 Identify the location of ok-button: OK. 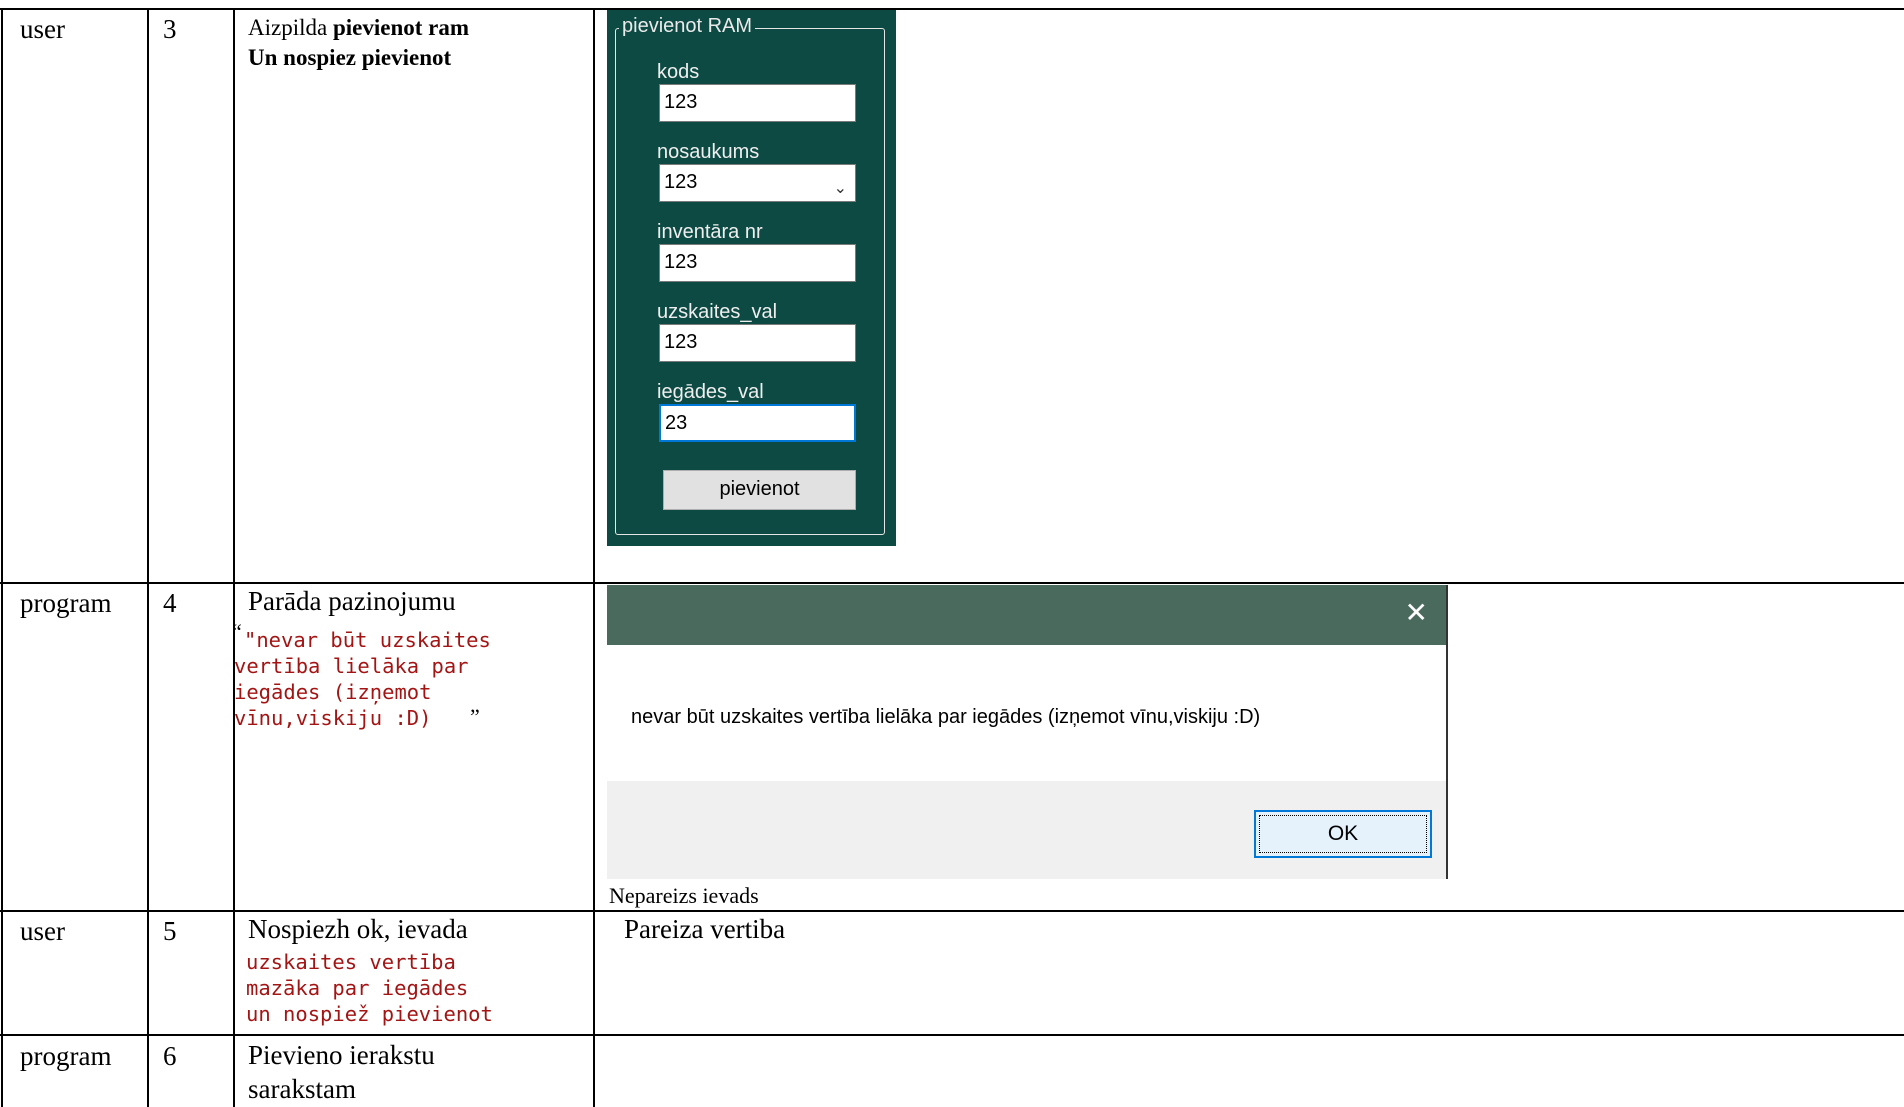
(1343, 834).